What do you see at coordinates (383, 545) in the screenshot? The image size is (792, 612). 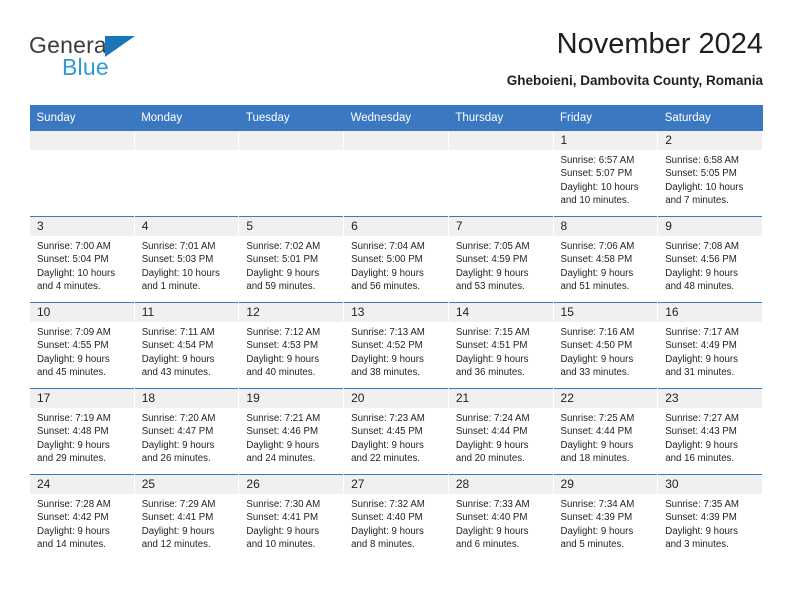 I see `daylight-text-line2: and 8 minutes.` at bounding box center [383, 545].